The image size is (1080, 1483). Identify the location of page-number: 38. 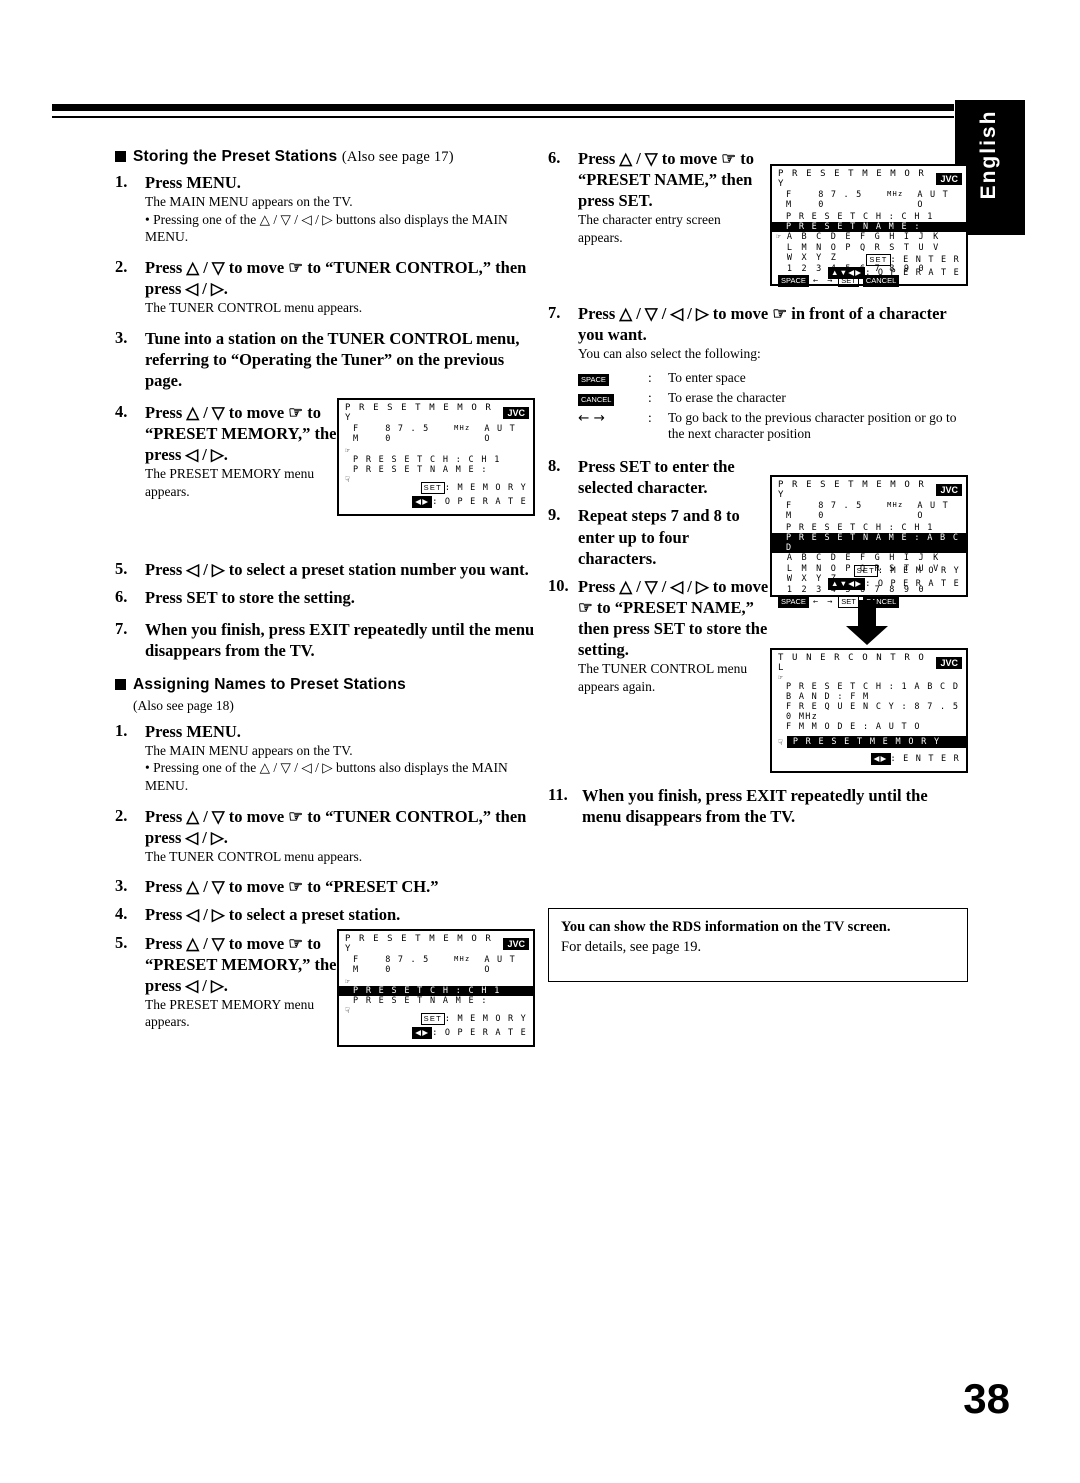
(986, 1398).